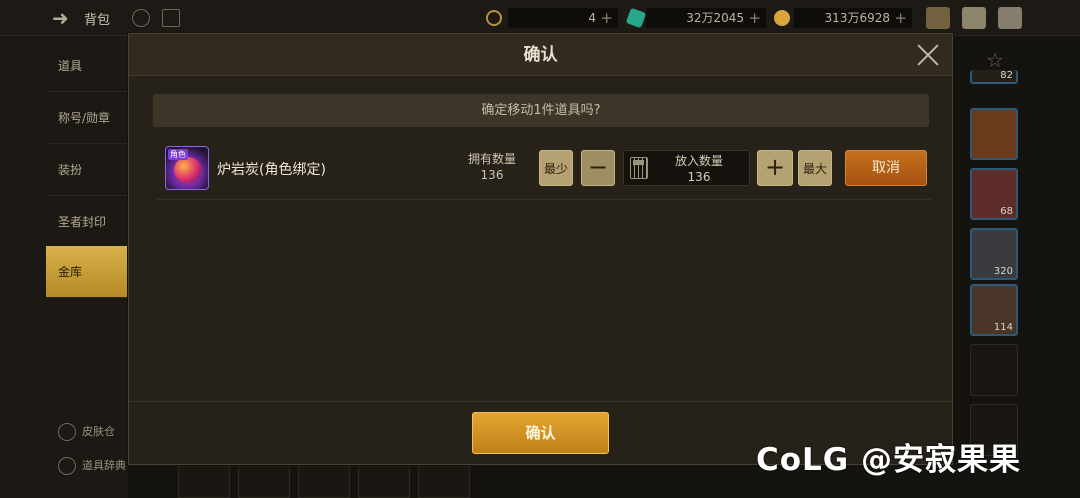 This screenshot has width=1080, height=498. Describe the element at coordinates (639, 168) in the screenshot. I see `calculator-icon` at that location.